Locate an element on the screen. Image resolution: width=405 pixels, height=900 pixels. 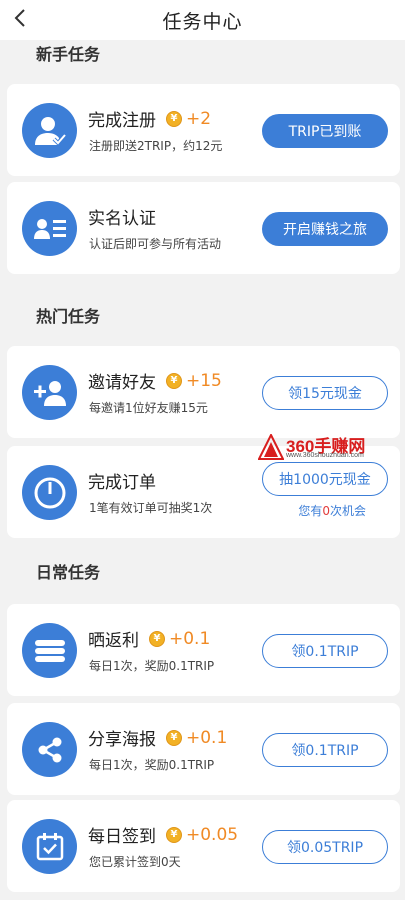
task-title: 邀请好友 ¥ +15 is located at coordinates (155, 381).